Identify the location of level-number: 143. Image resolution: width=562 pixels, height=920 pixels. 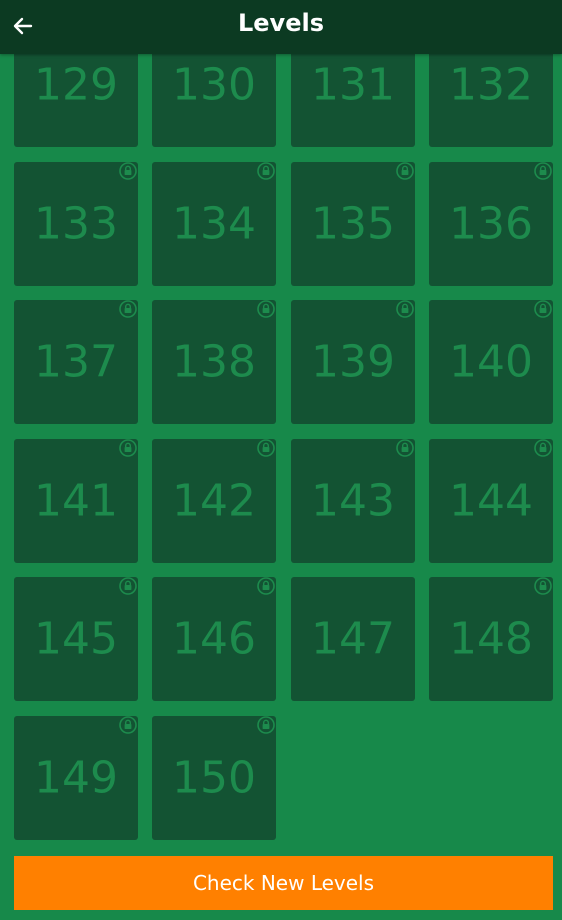
(353, 501).